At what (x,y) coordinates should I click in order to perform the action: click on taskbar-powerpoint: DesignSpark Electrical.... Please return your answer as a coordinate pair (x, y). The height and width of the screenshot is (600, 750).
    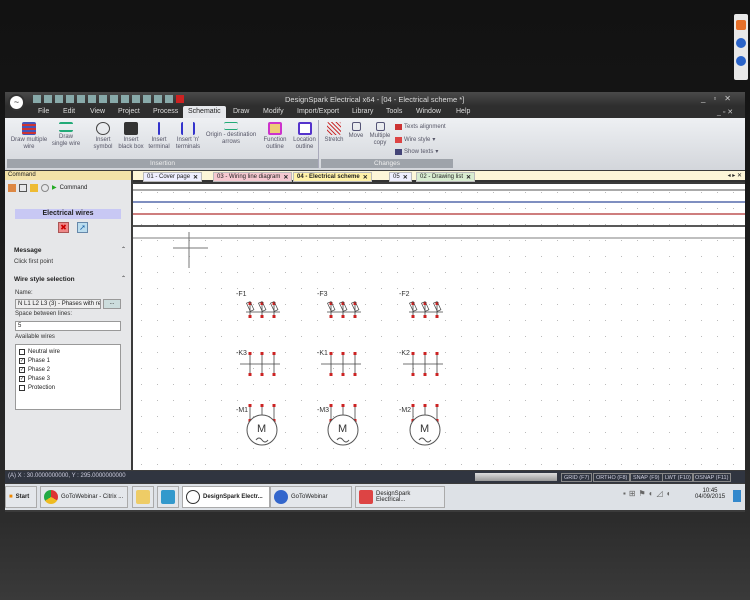
    Looking at the image, I should click on (400, 497).